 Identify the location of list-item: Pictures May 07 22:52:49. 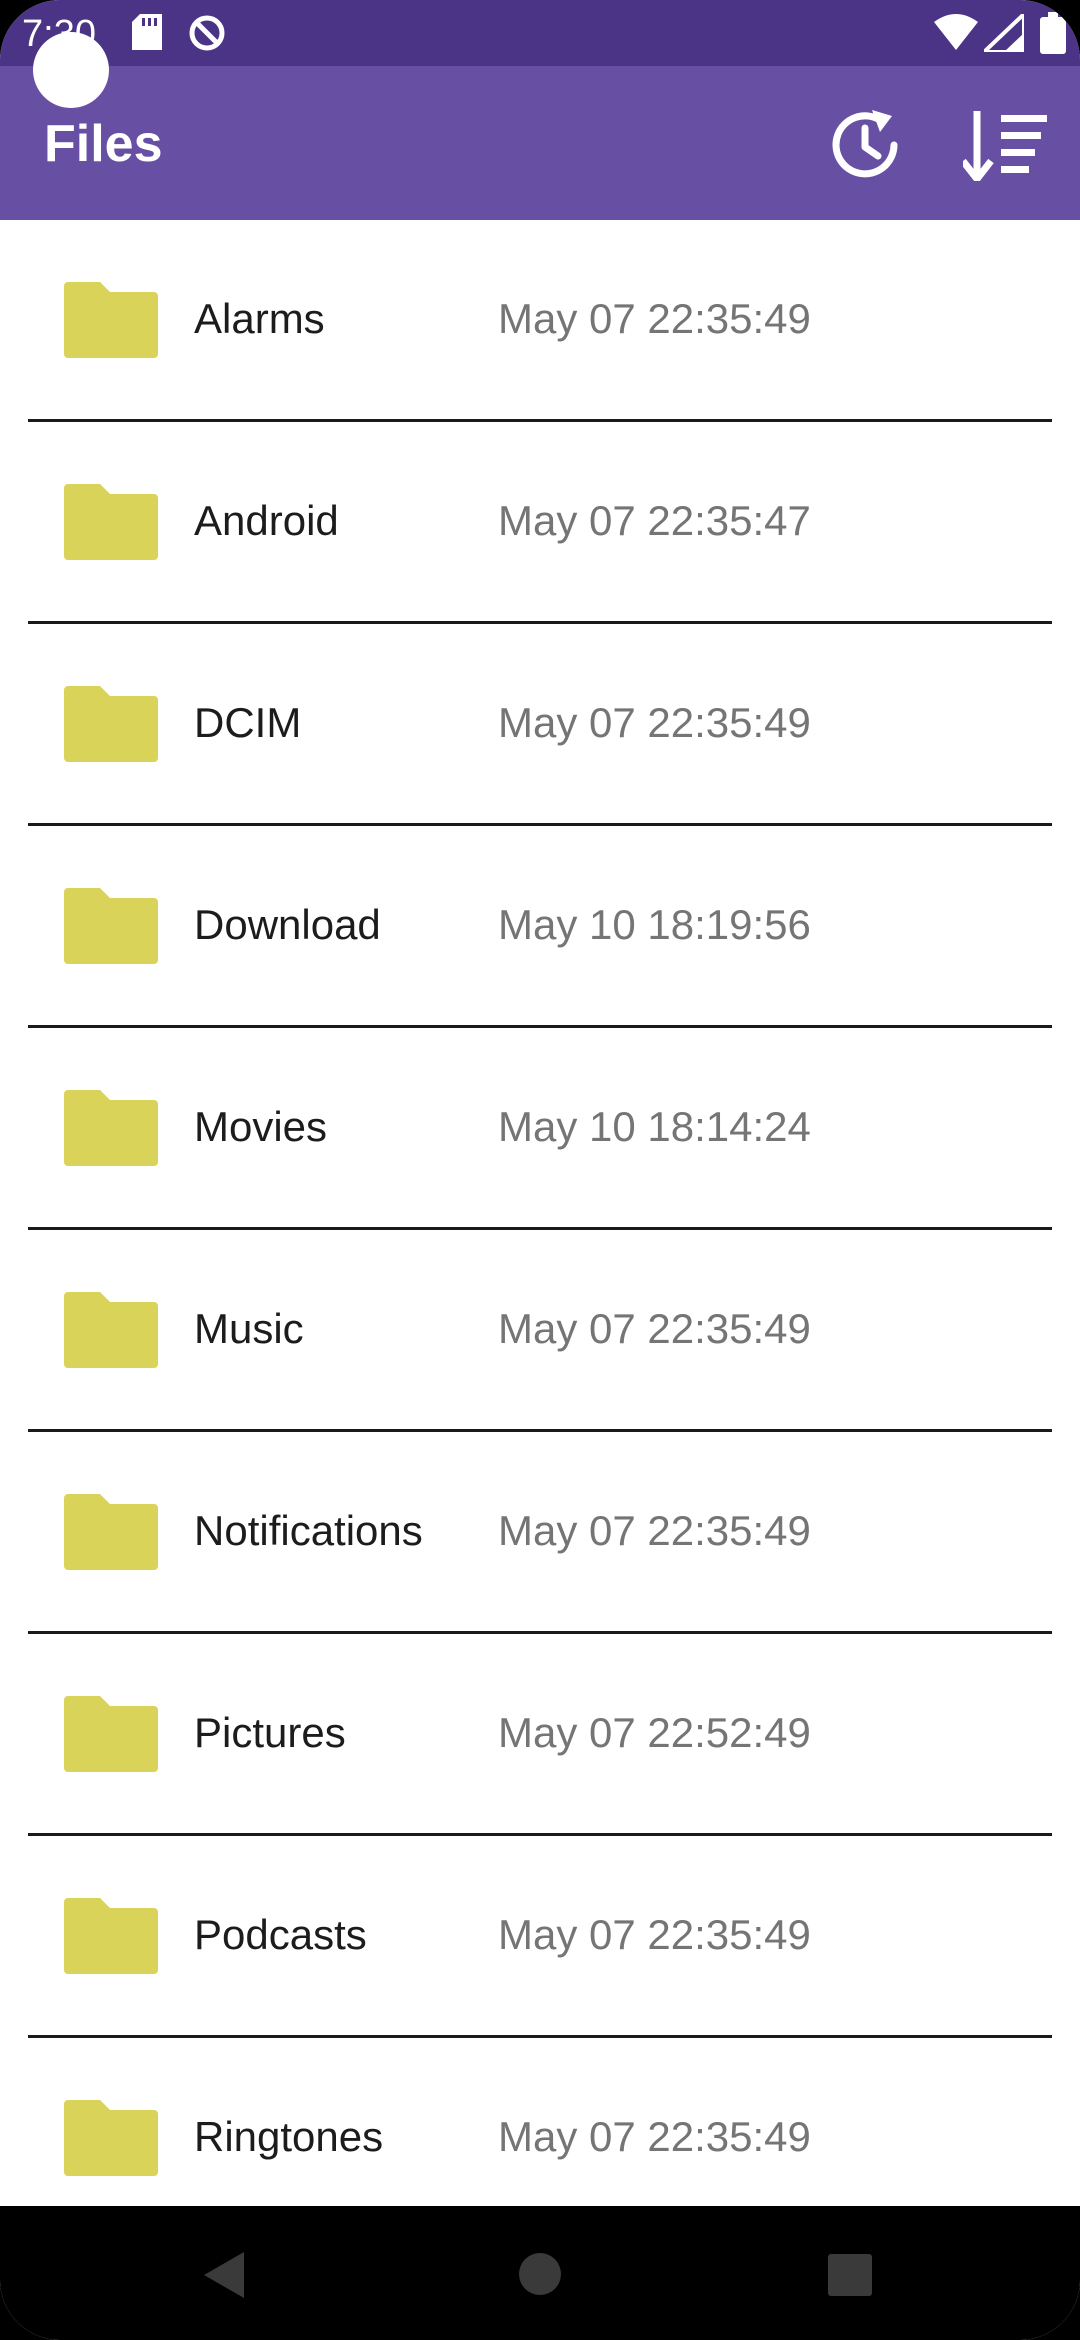
(540, 1735).